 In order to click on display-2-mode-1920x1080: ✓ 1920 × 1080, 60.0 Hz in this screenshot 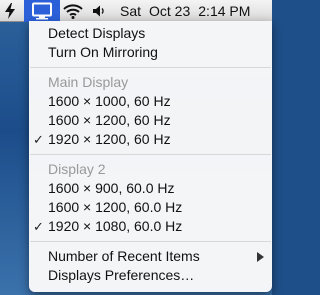, I will do `click(150, 226)`.